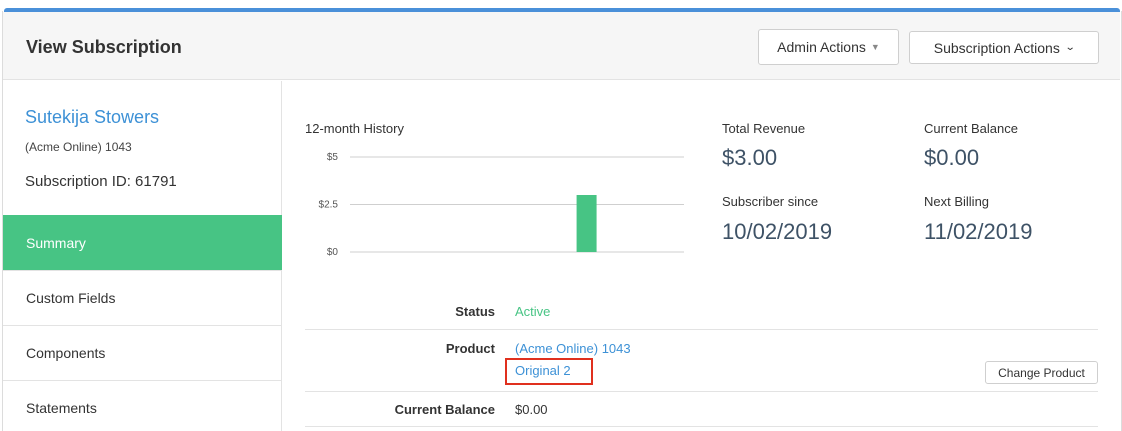 The width and height of the screenshot is (1122, 431). What do you see at coordinates (750, 157) in the screenshot?
I see `total-revenue-value: $3.00` at bounding box center [750, 157].